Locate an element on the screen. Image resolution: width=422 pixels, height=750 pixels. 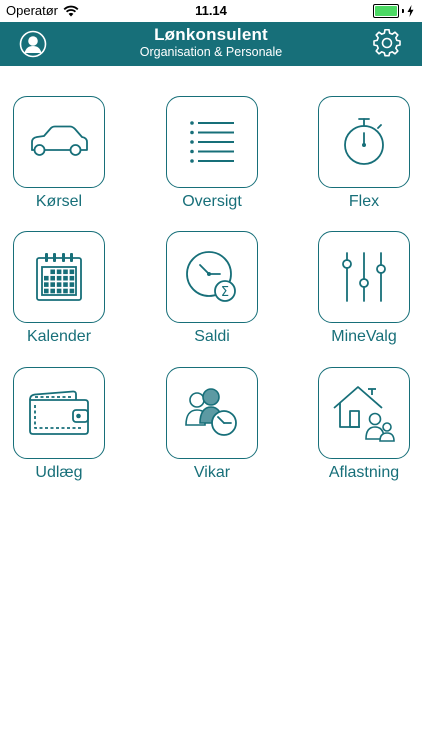
tile-aflastning: Aflastning is located at coordinates (364, 424).